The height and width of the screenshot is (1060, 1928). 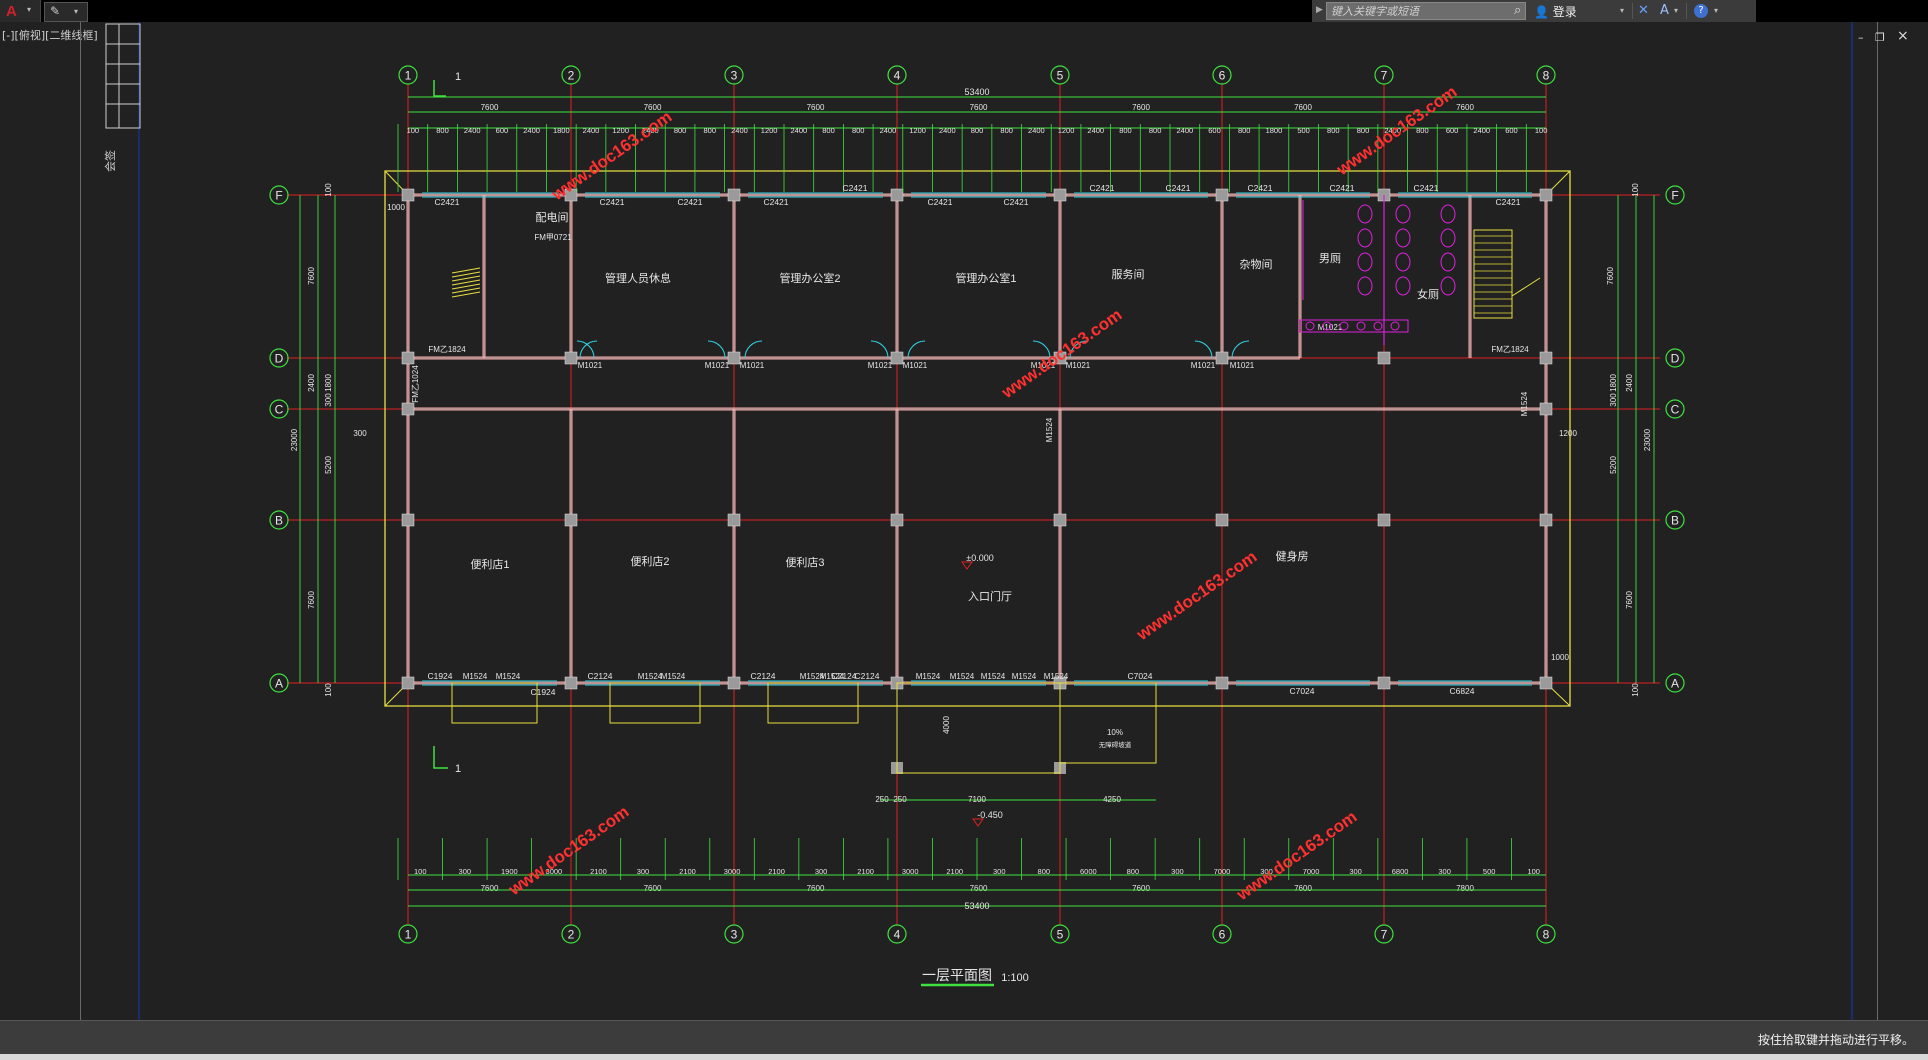 I want to click on dim-misc: 7100, so click(x=977, y=799).